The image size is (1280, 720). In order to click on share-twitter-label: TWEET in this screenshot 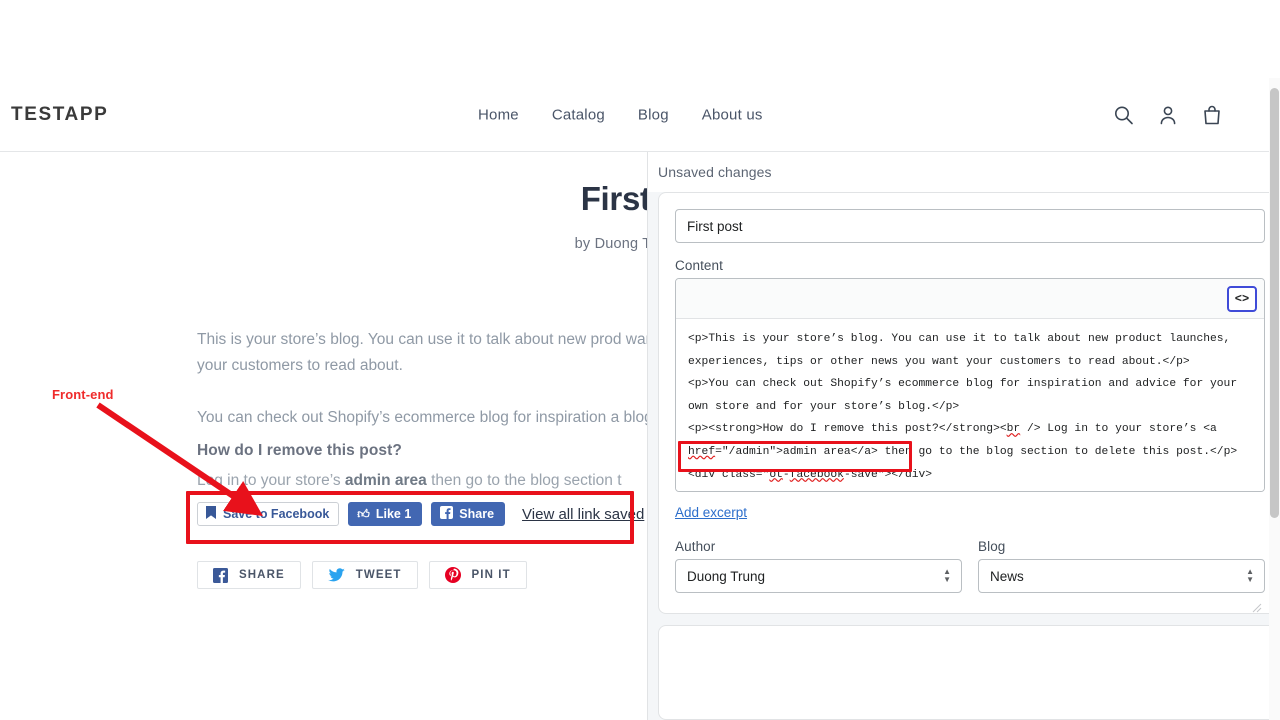, I will do `click(378, 575)`.